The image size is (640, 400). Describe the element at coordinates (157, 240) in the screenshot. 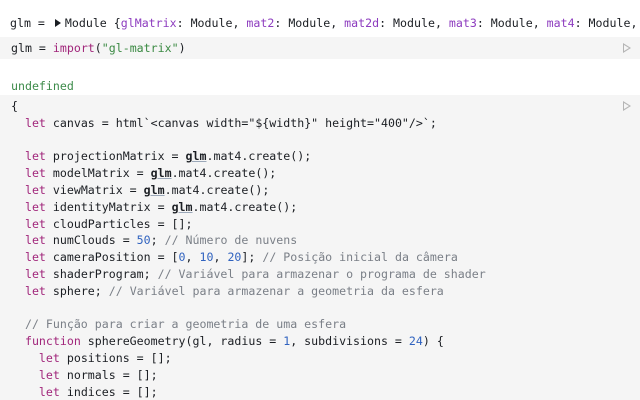

I see `code-text: ;` at that location.